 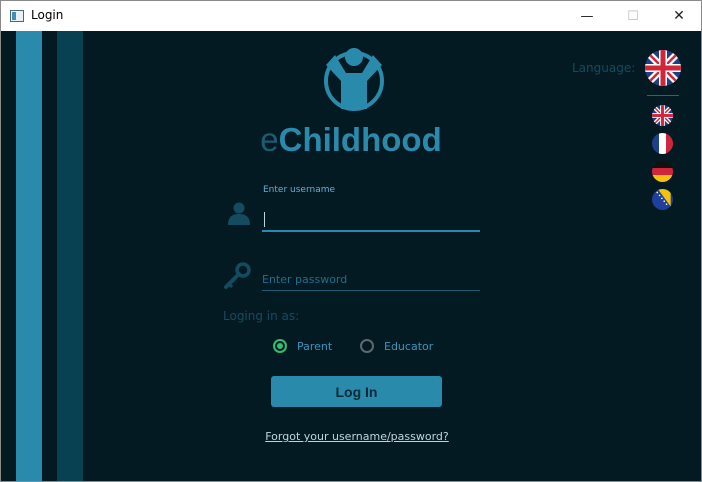 I want to click on app-brand: eChildhood, so click(x=351, y=140).